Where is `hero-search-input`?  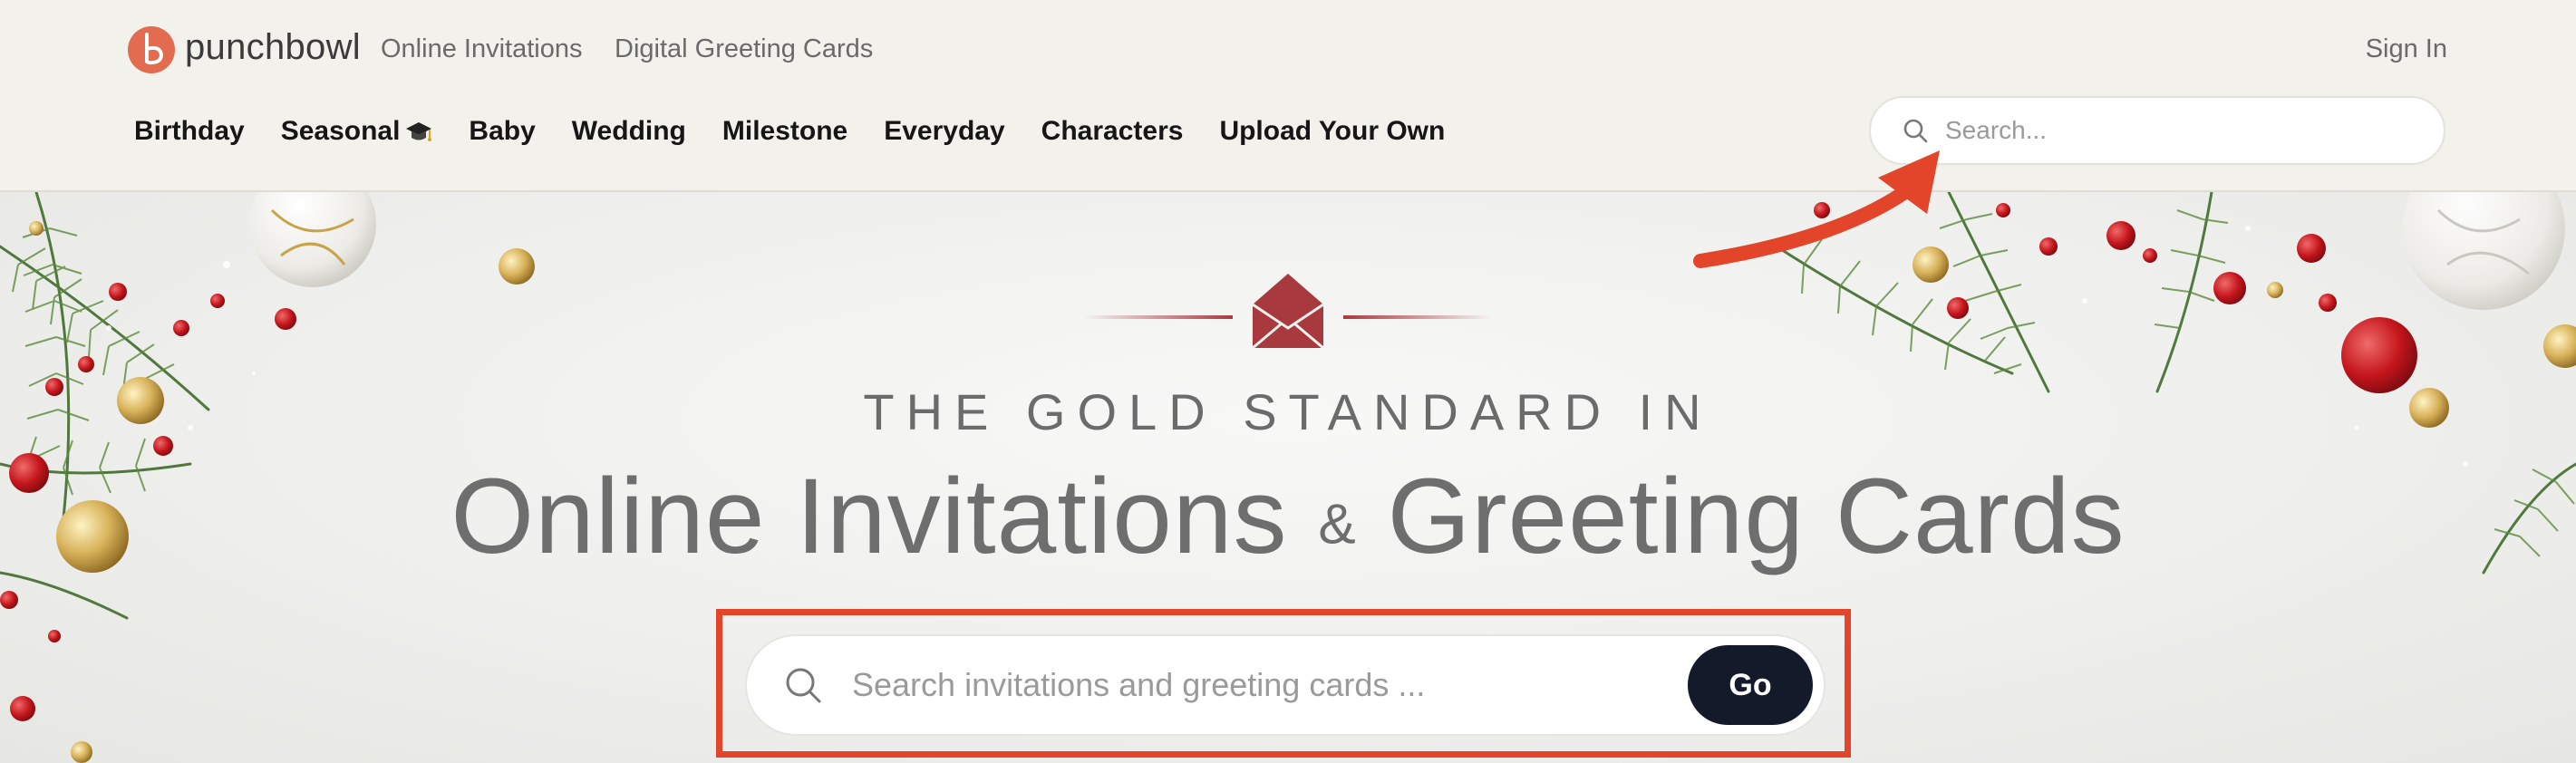
hero-search-input is located at coordinates (1241, 685).